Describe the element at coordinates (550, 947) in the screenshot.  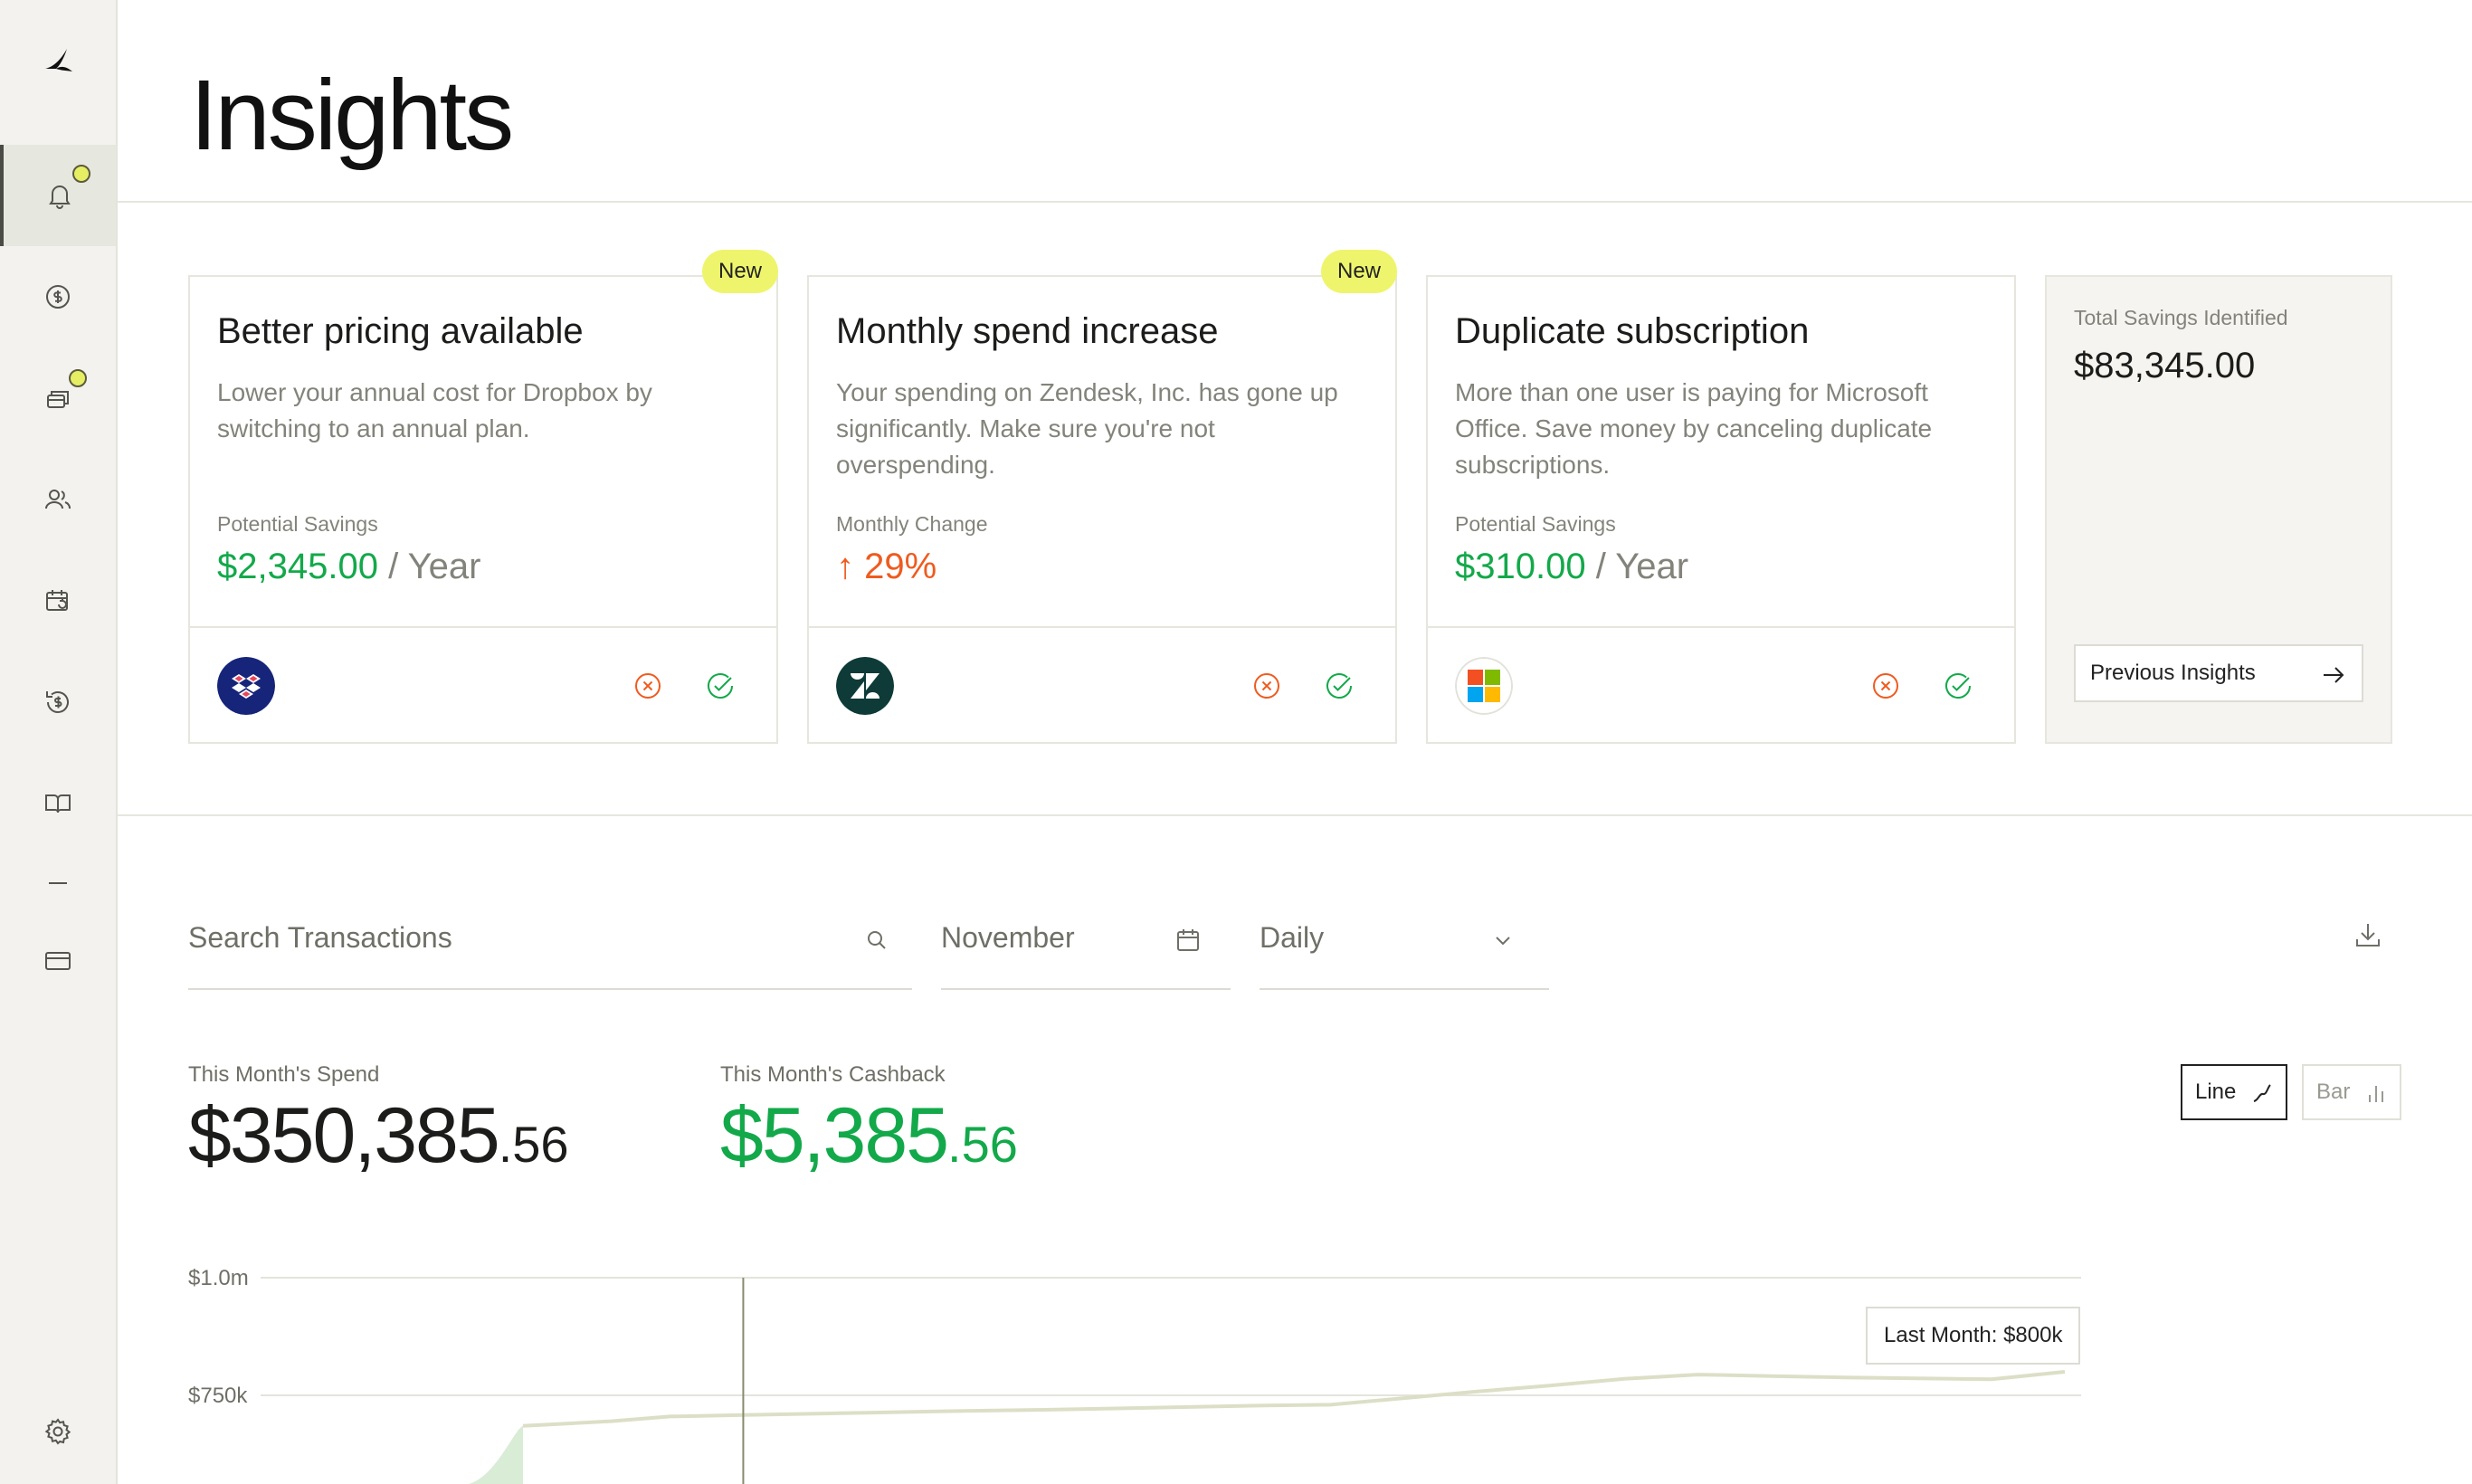
I see `search-field: Search Transactions` at that location.